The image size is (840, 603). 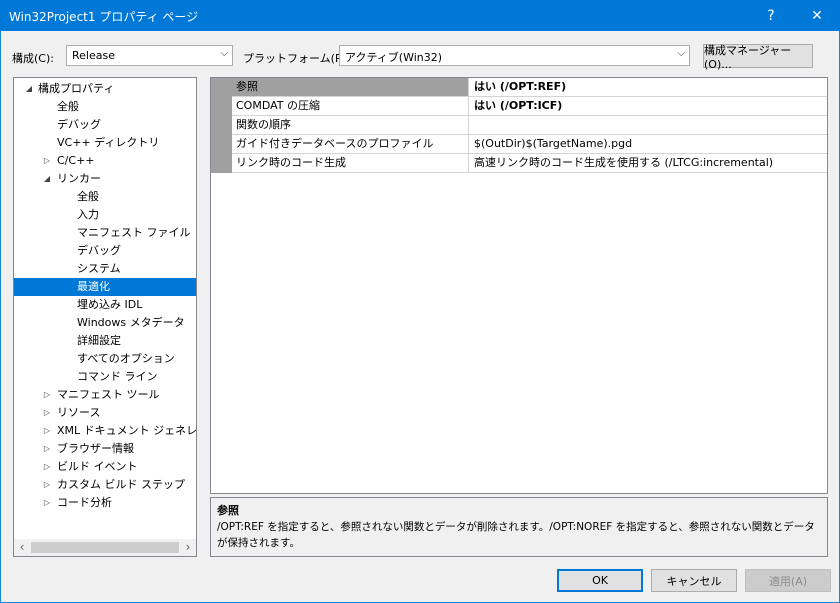 What do you see at coordinates (93, 286) in the screenshot?
I see `tree-item-label: 最適化` at bounding box center [93, 286].